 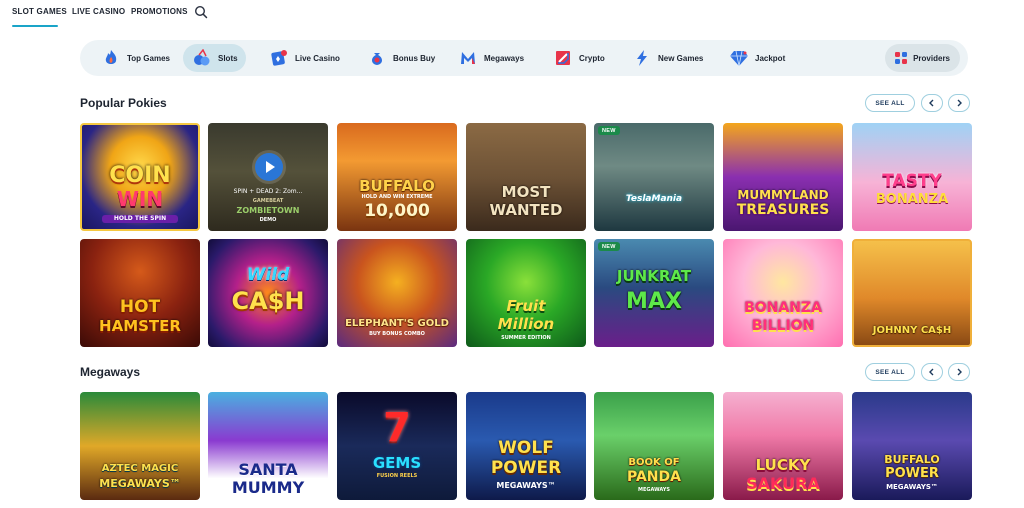 I want to click on category-slots: Slots, so click(x=214, y=58).